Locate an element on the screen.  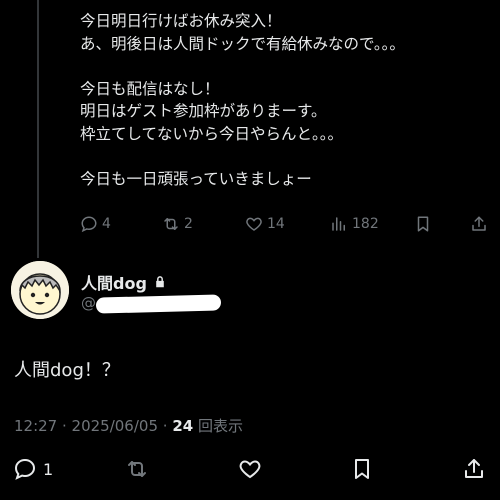
main-tweet-actions: 1 is located at coordinates (250, 469).